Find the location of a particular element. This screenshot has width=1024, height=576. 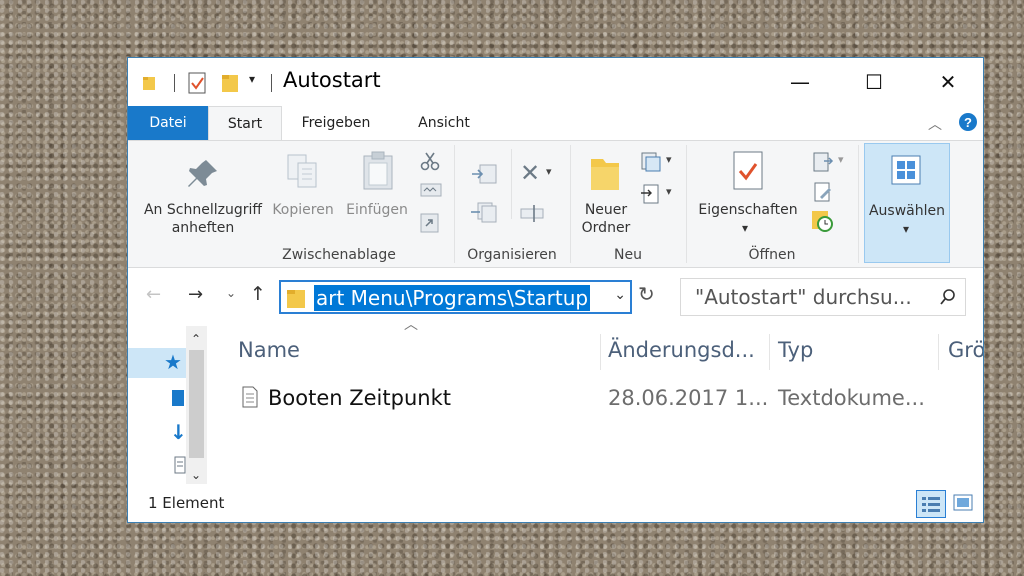

tab-freigeben: Freigeben is located at coordinates (336, 123).